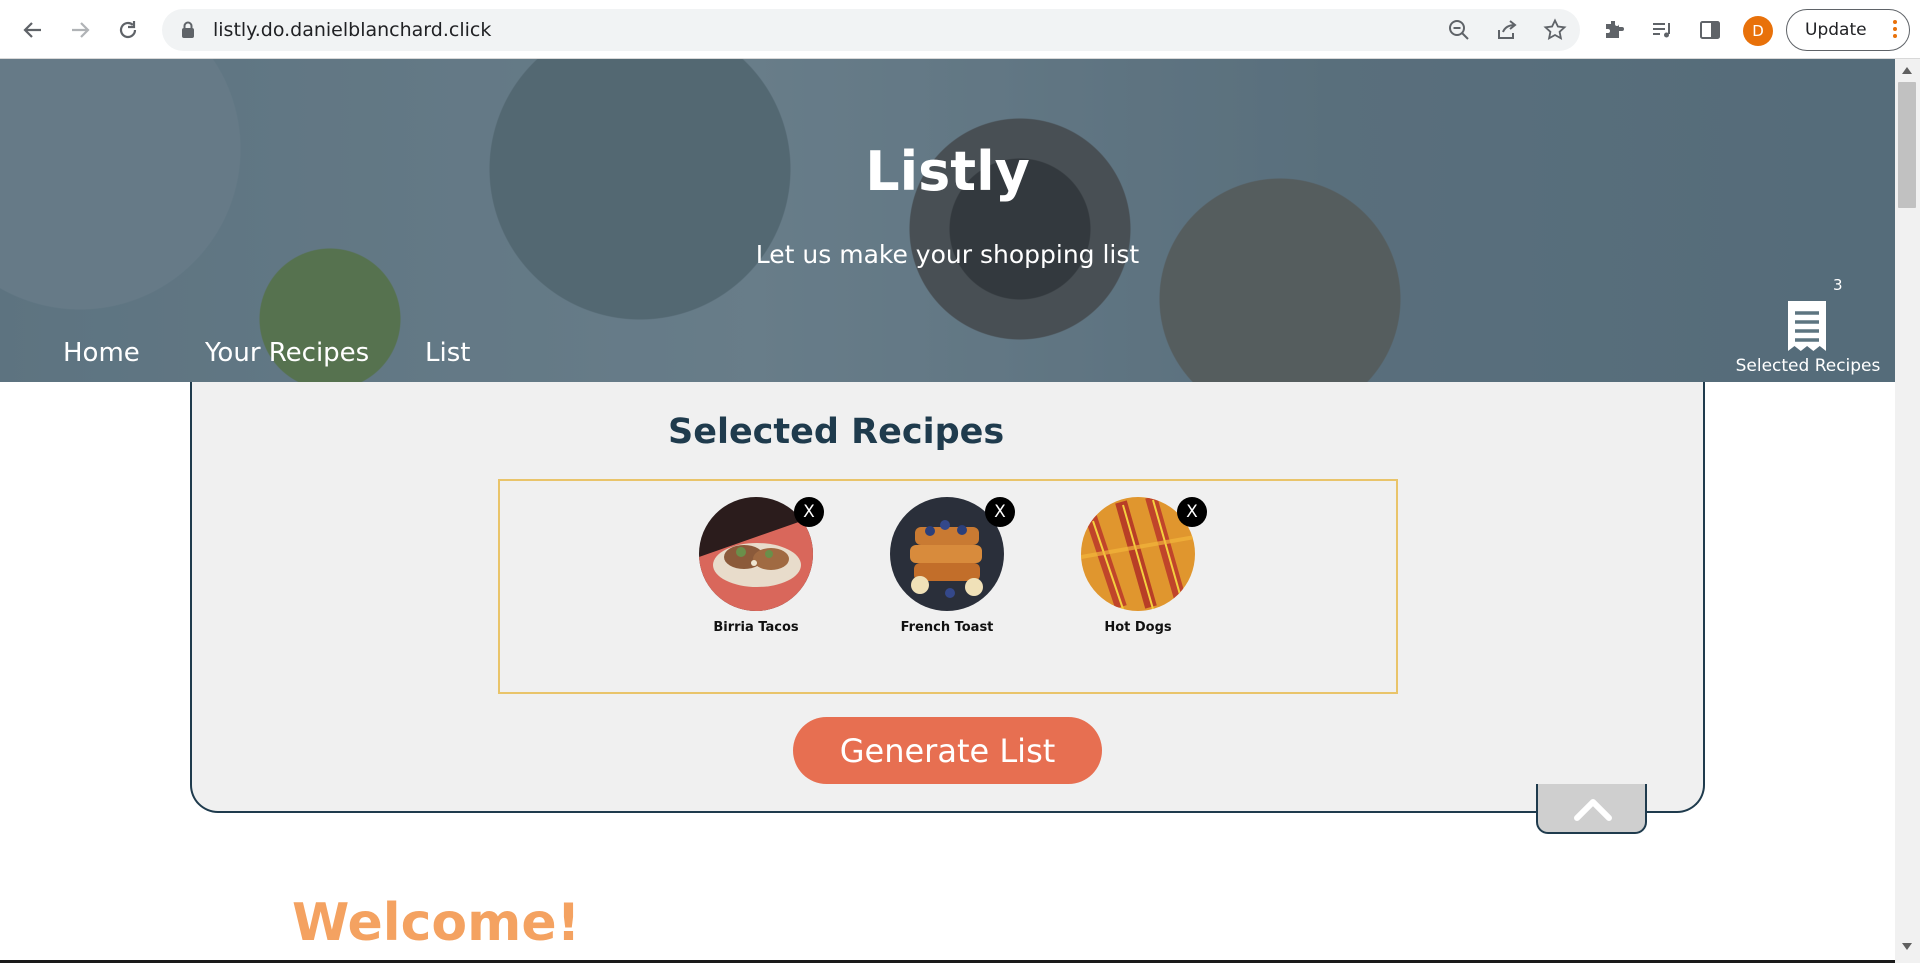 The height and width of the screenshot is (963, 1920). I want to click on scroll-up-icon, so click(1907, 70).